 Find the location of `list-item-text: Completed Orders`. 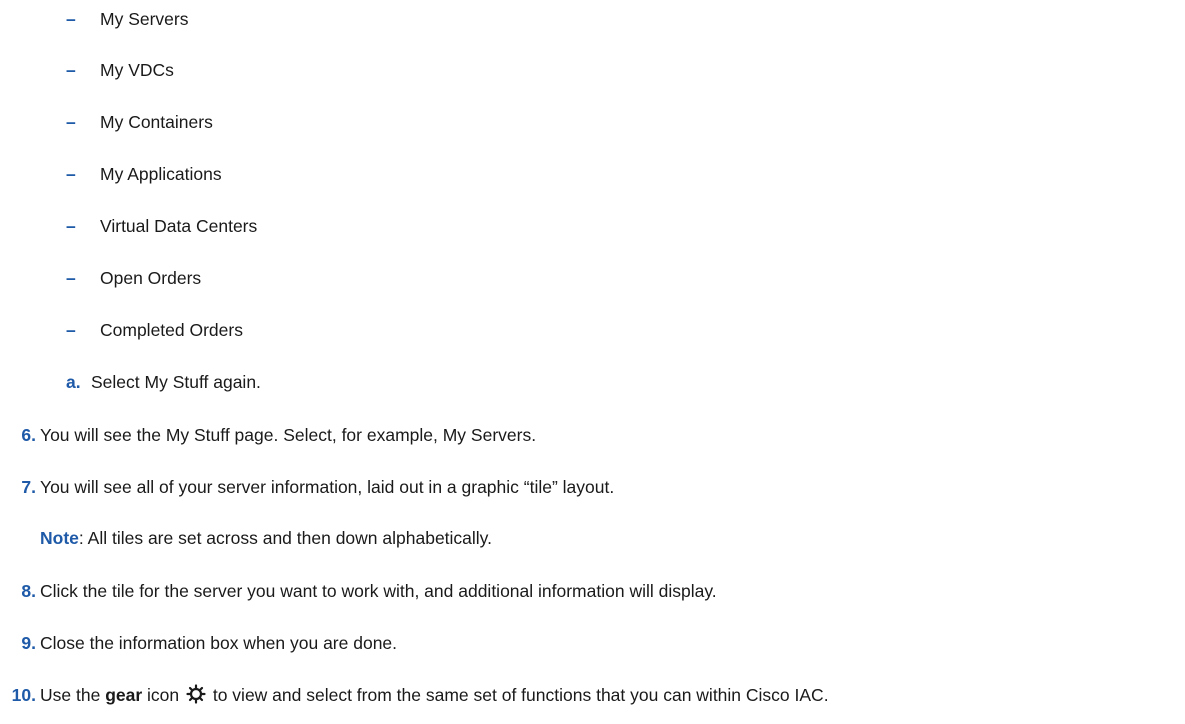

list-item-text: Completed Orders is located at coordinates (171, 330).